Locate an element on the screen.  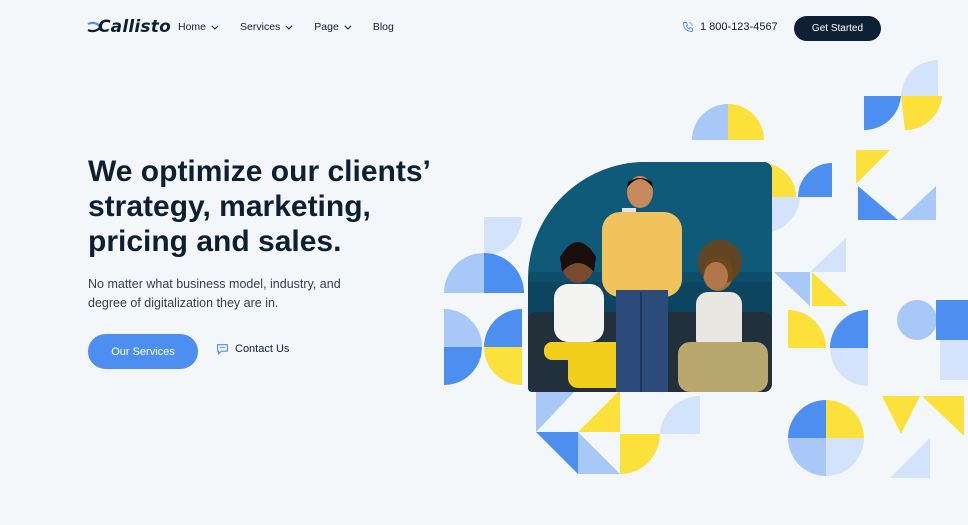
team-photo-illustration is located at coordinates (650, 277).